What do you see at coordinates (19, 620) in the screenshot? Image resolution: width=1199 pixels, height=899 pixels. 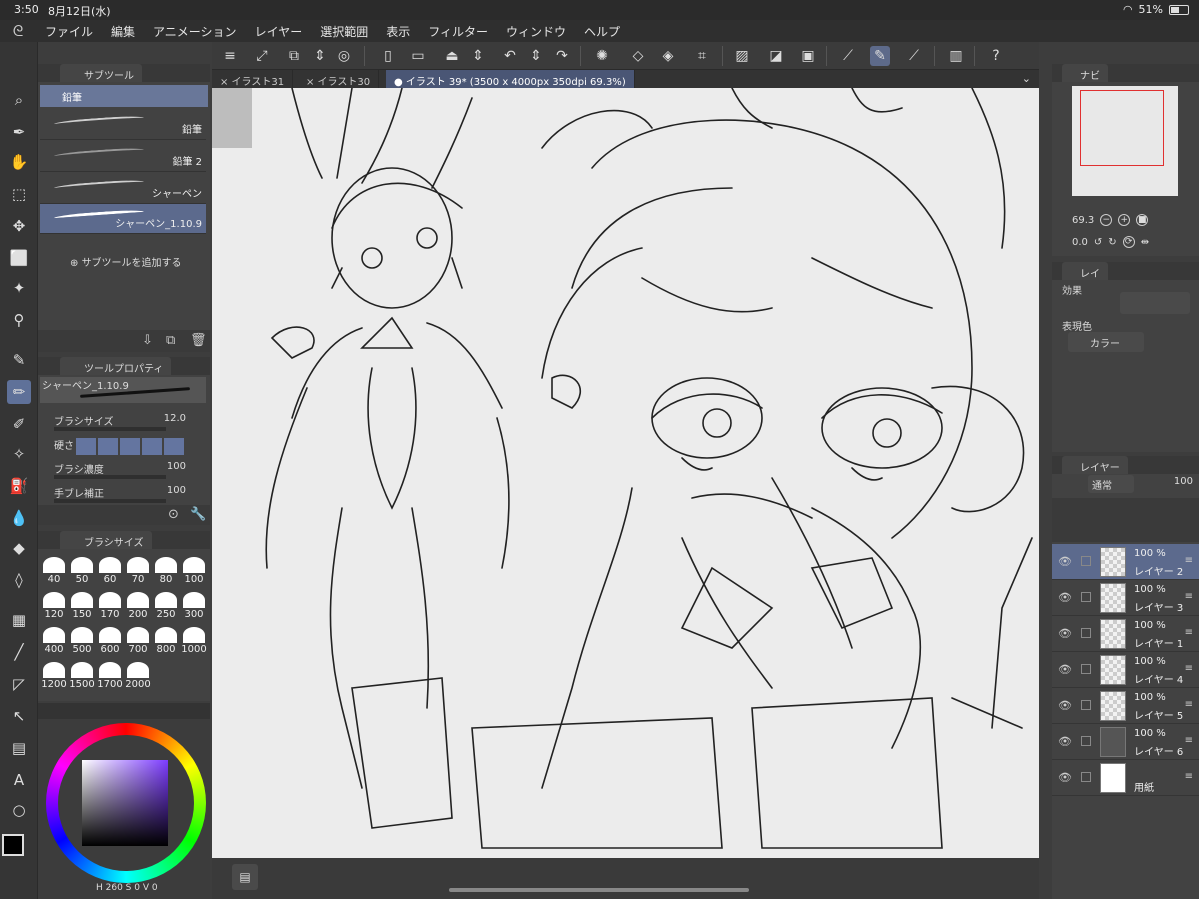 I see `gradient-icon: ▦` at bounding box center [19, 620].